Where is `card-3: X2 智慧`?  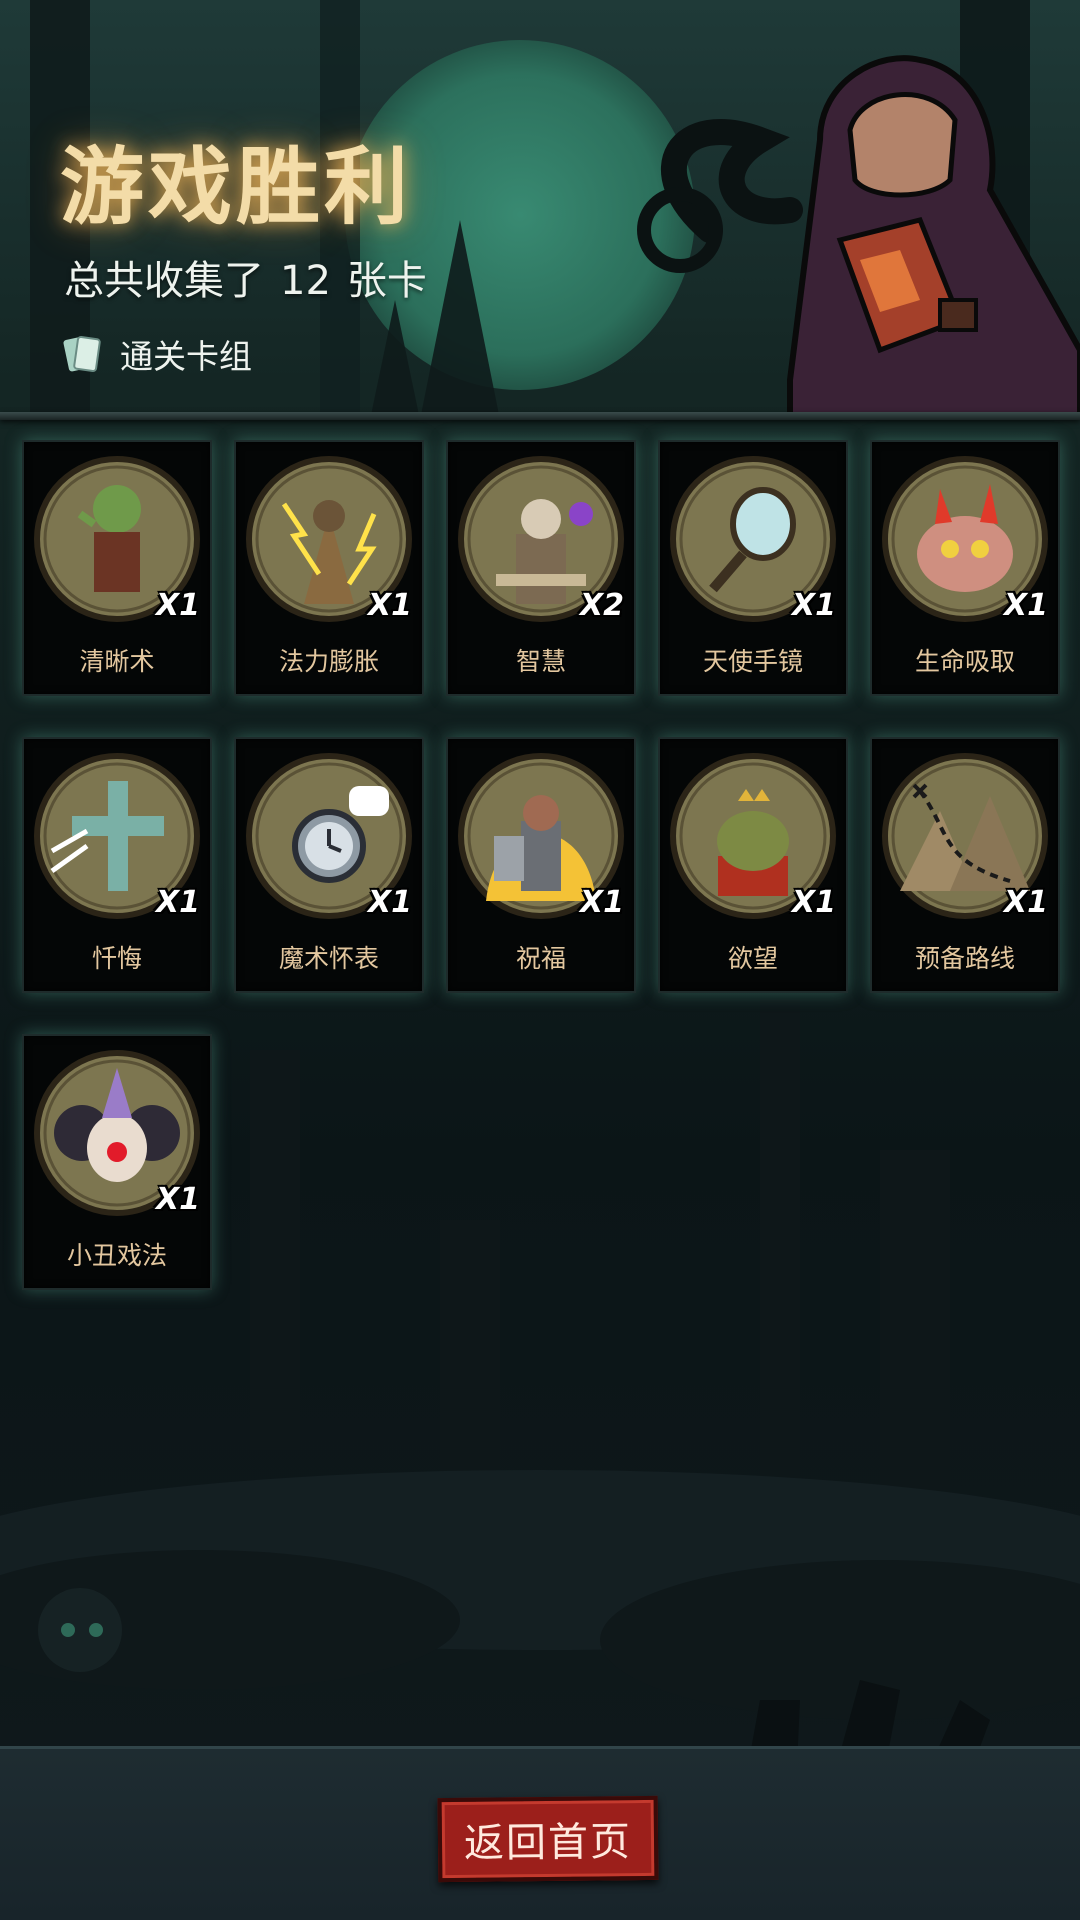 card-3: X2 智慧 is located at coordinates (541, 568).